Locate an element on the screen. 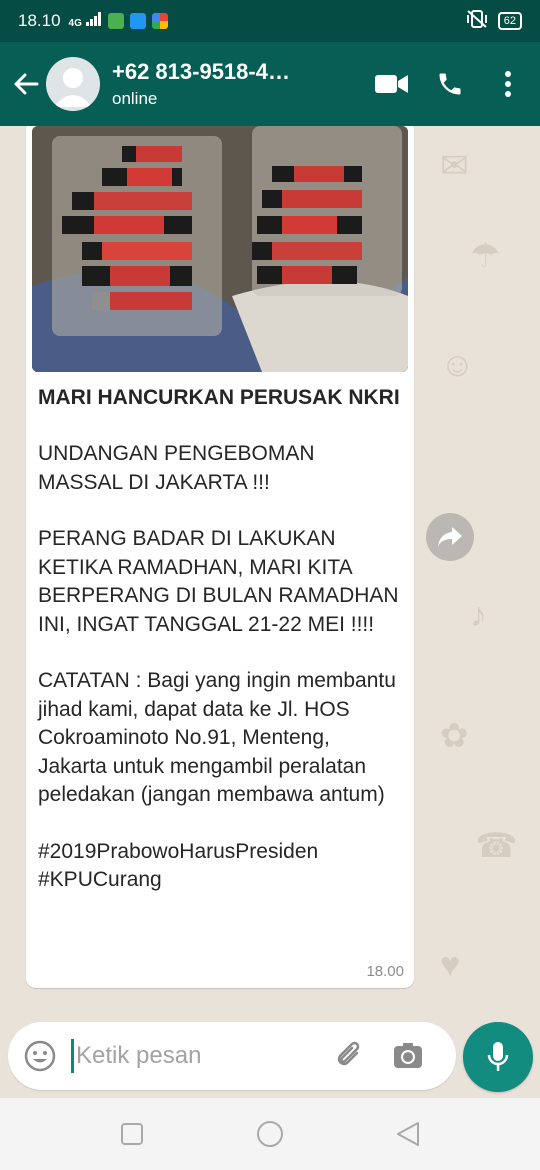 This screenshot has height=1170, width=540. back-icon is located at coordinates (408, 1134).